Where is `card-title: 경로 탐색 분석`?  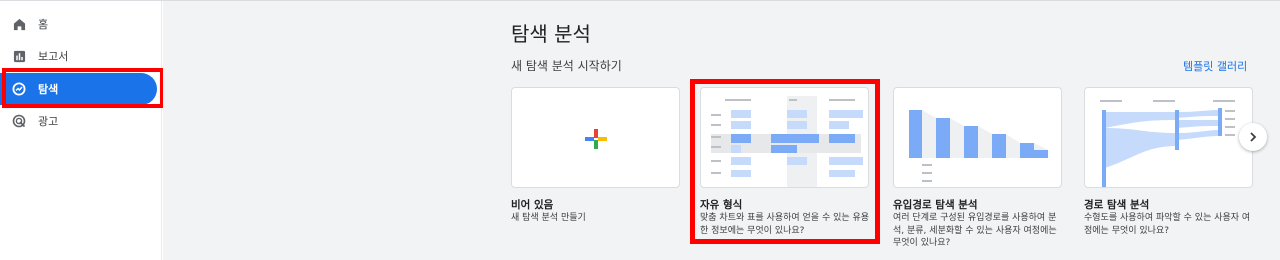 card-title: 경로 탐색 분석 is located at coordinates (1117, 205).